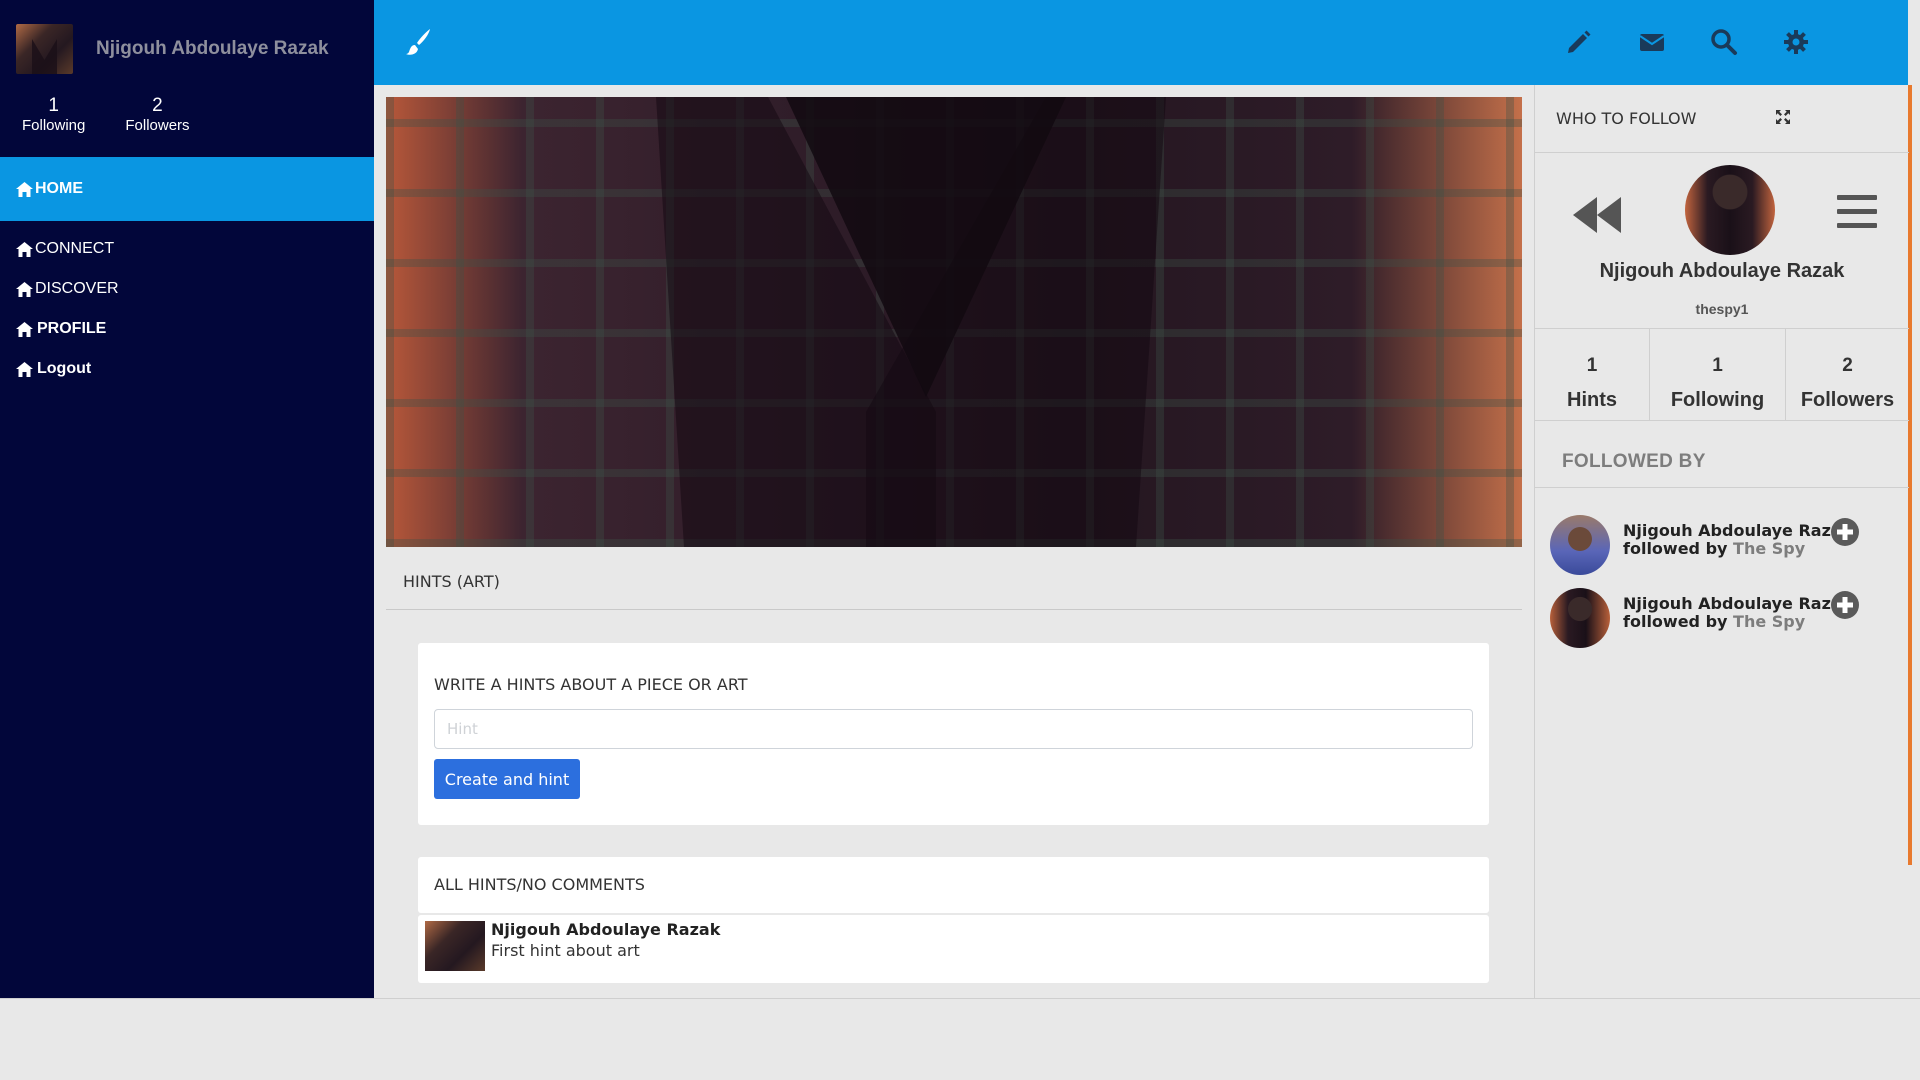 Image resolution: width=1920 pixels, height=1080 pixels. Describe the element at coordinates (1722, 309) in the screenshot. I see `profile-handle: thespy1` at that location.